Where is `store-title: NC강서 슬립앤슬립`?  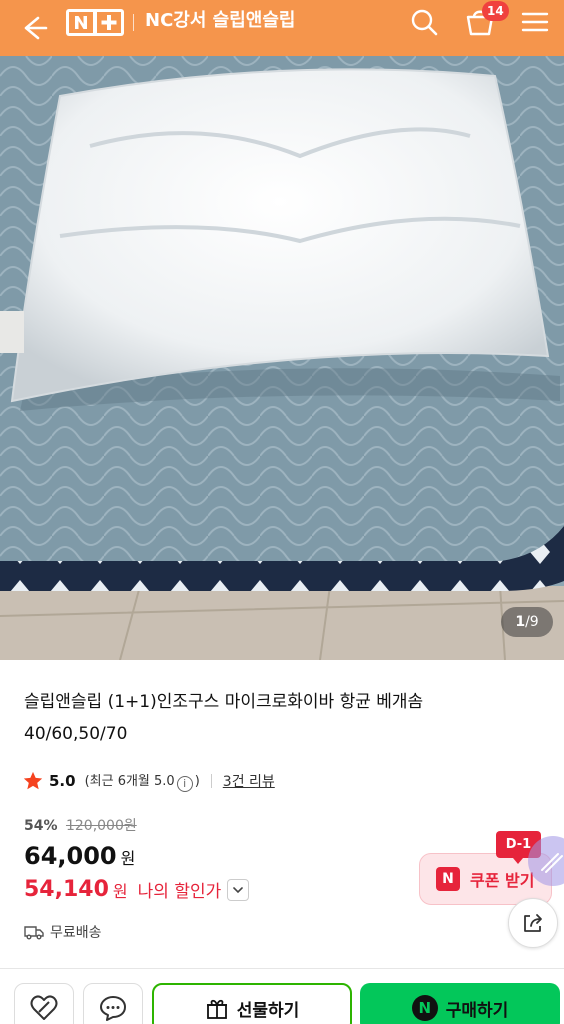 store-title: NC강서 슬립앤슬립 is located at coordinates (220, 21).